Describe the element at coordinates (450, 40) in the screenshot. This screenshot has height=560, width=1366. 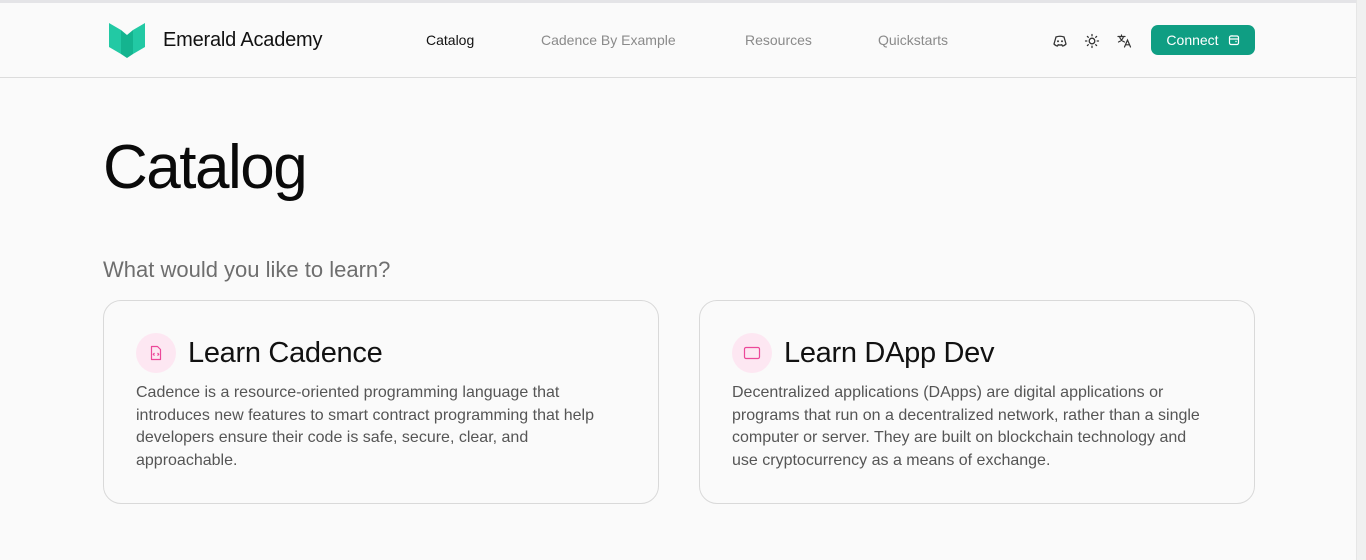
I see `nav-catalog: Catalog` at that location.